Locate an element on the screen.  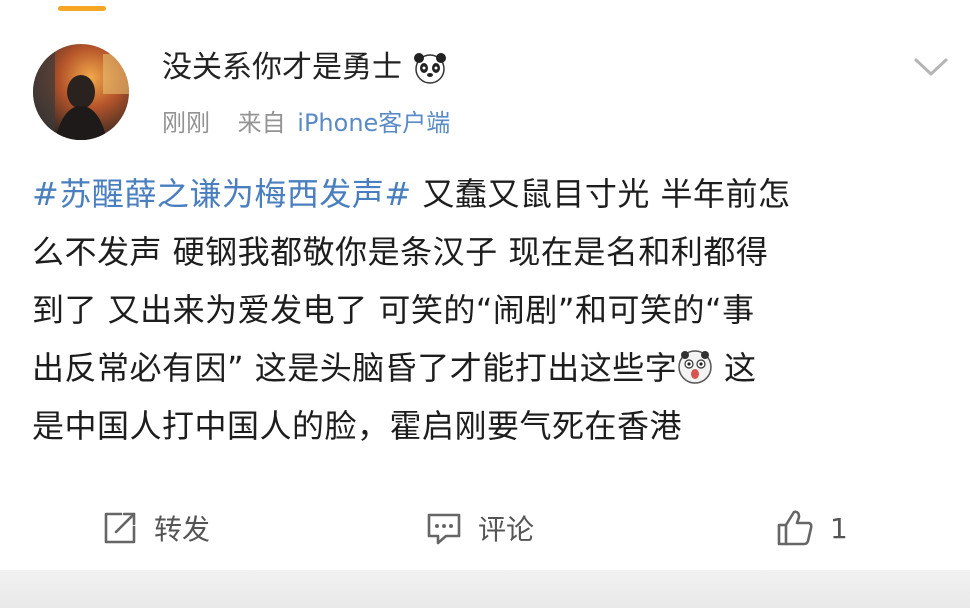
avatar is located at coordinates (81, 92).